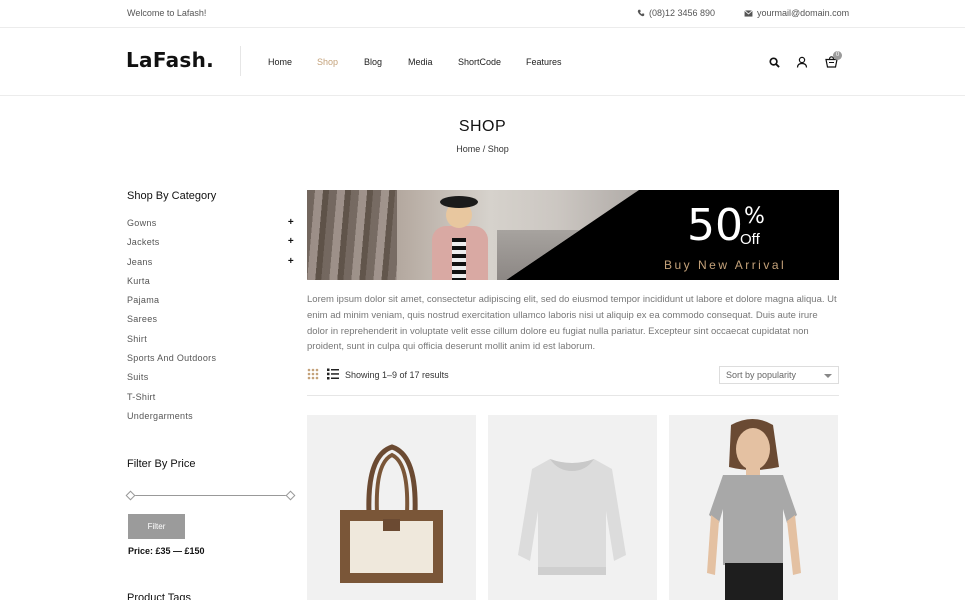 The height and width of the screenshot is (600, 965). Describe the element at coordinates (142, 223) in the screenshot. I see `category-label: Gowns` at that location.